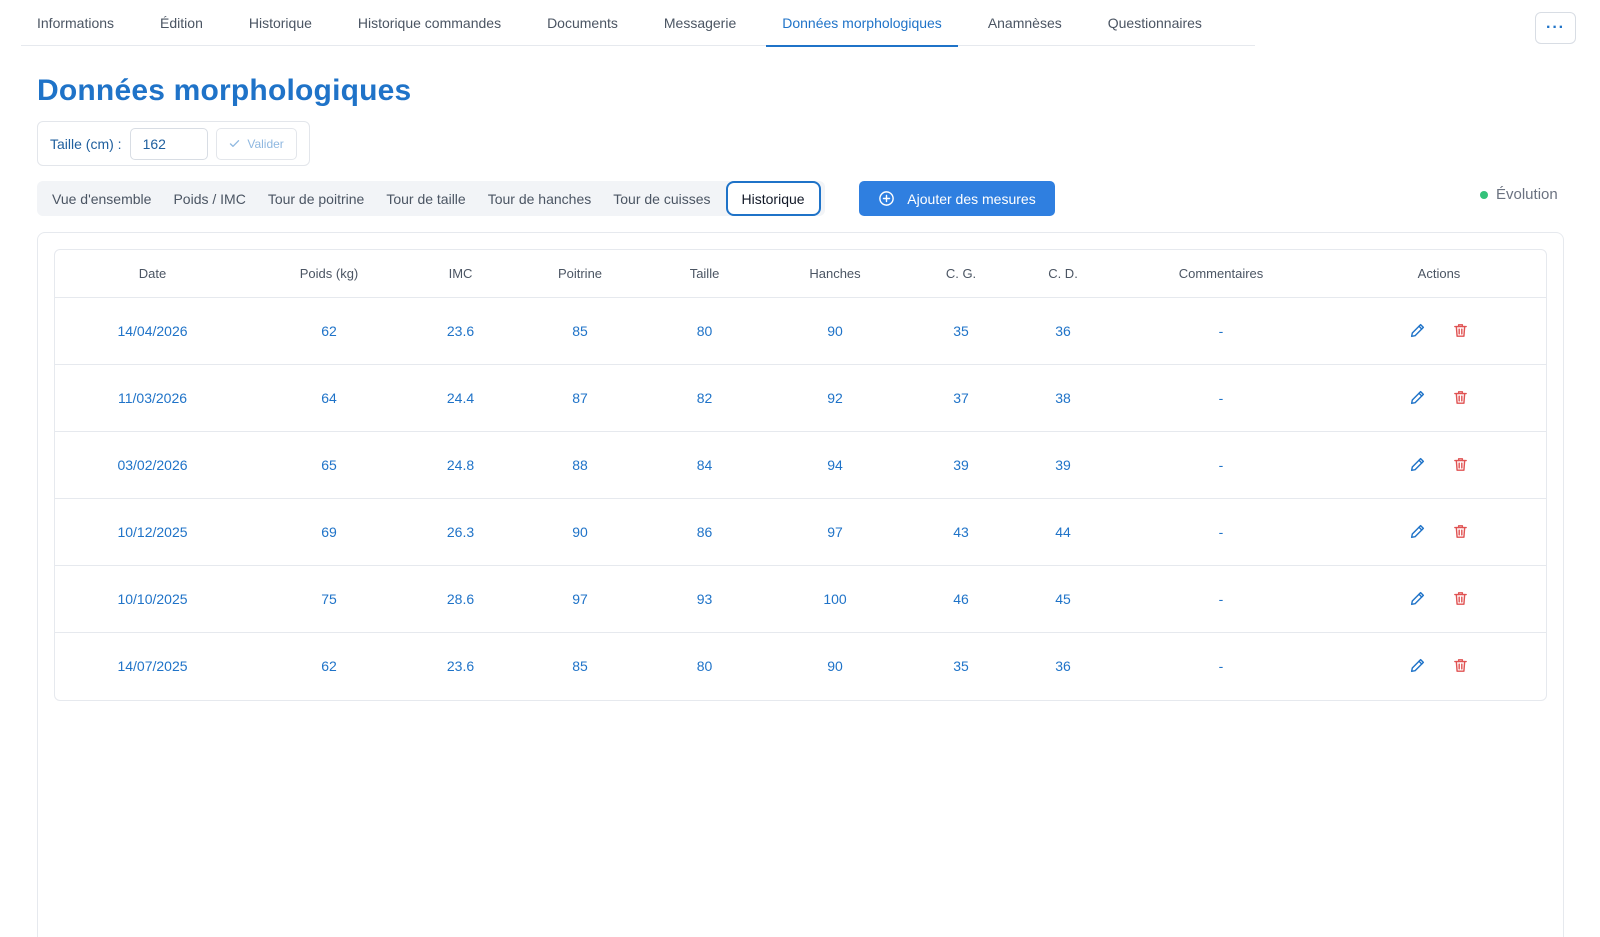 The image size is (1600, 937). Describe the element at coordinates (961, 465) in the screenshot. I see `cell-cuisse-gauche: 39` at that location.